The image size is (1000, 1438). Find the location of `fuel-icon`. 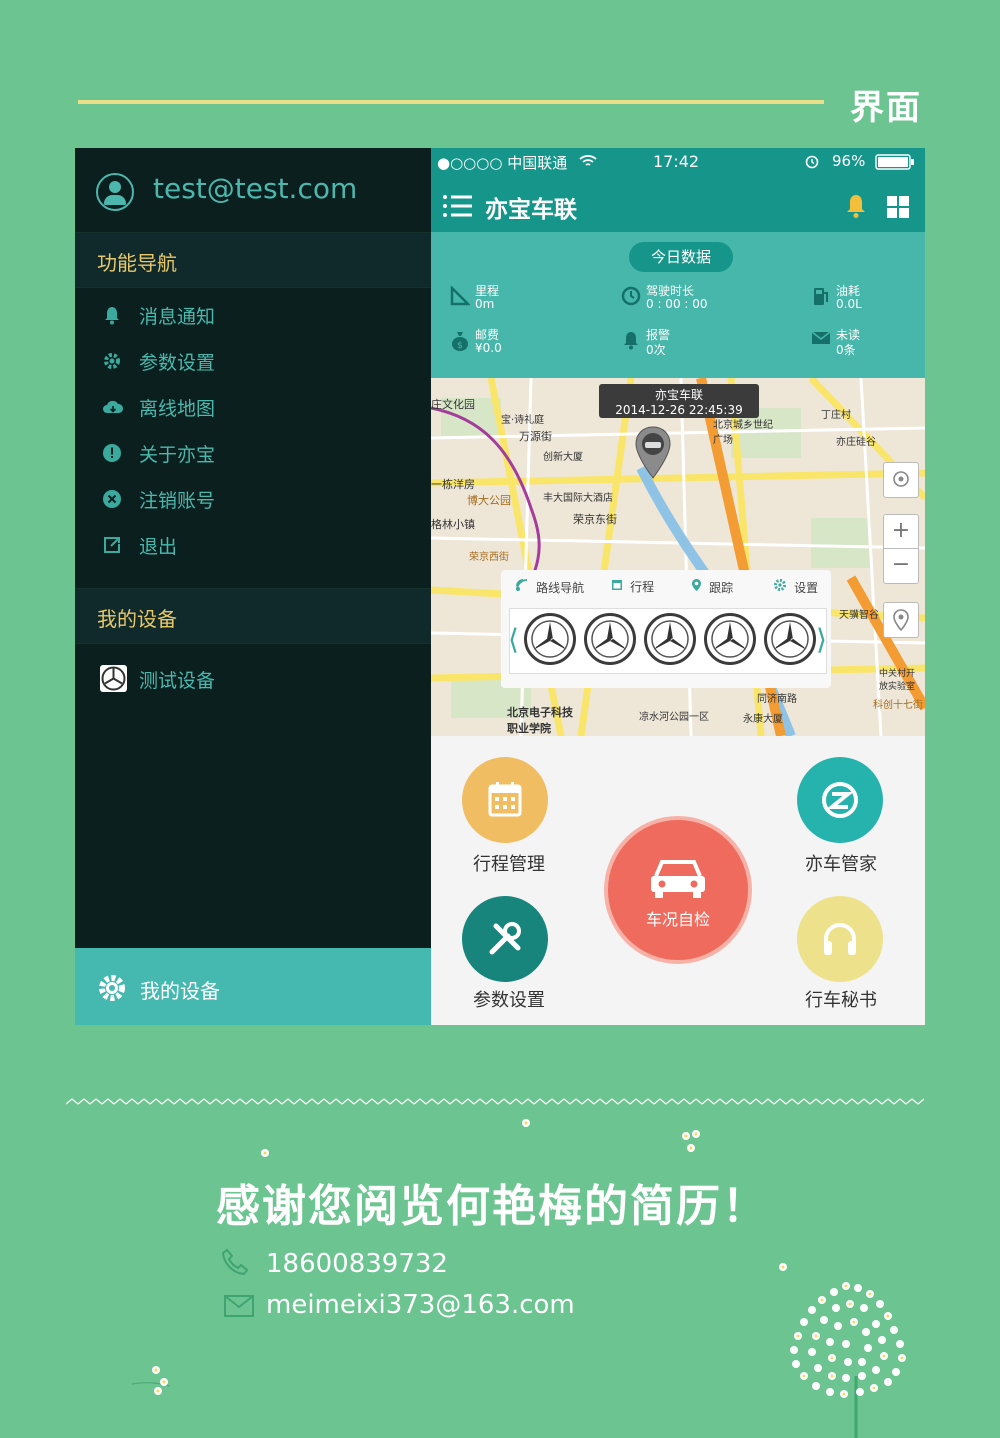

fuel-icon is located at coordinates (821, 297).